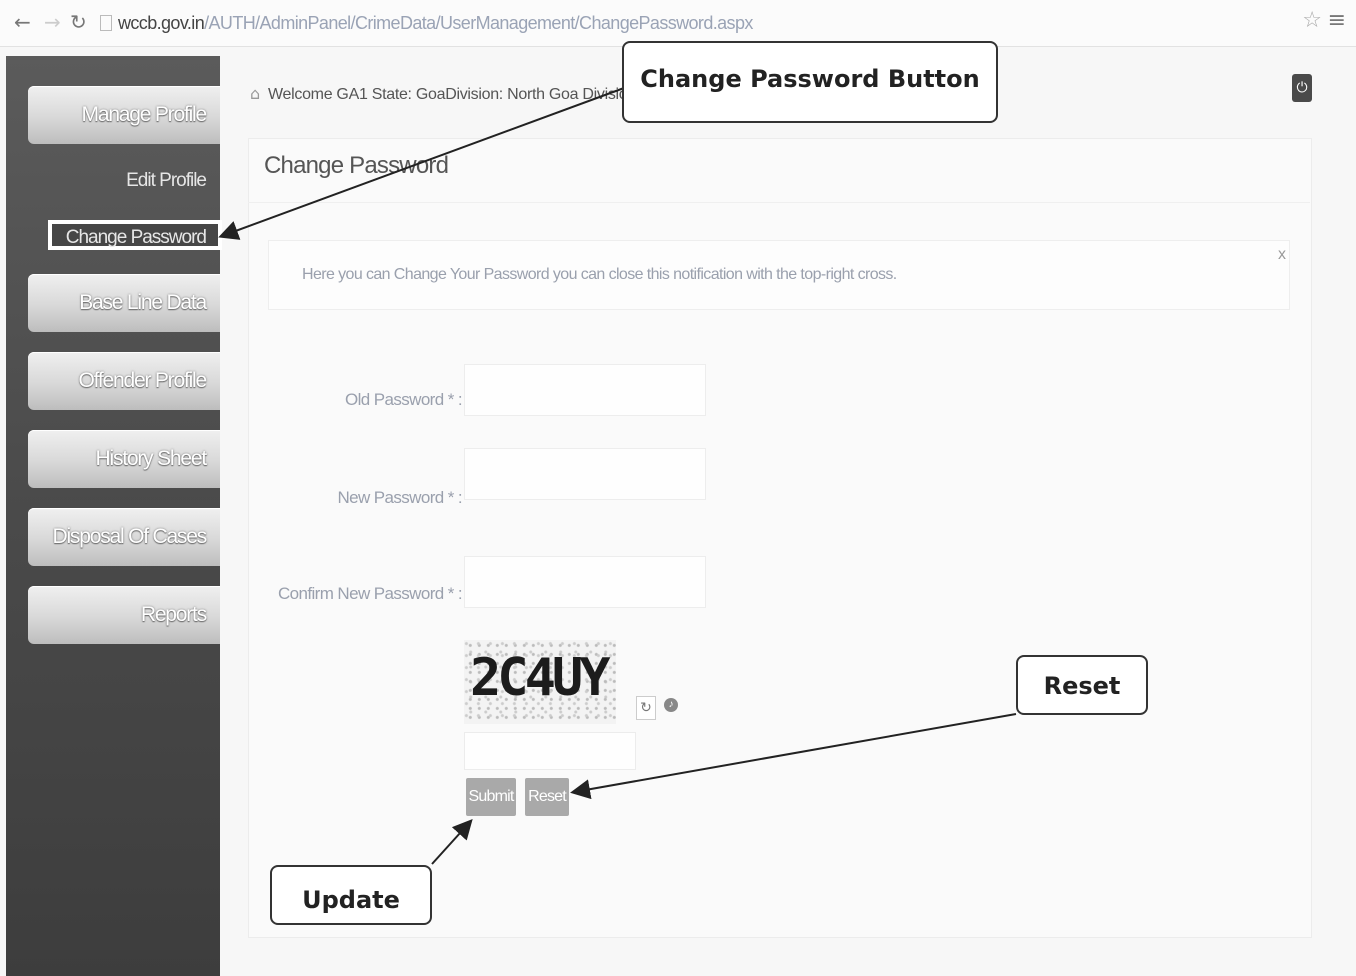 This screenshot has height=976, width=1356. What do you see at coordinates (124, 459) in the screenshot?
I see `sidebar-item-history-sheet: History Sheet` at bounding box center [124, 459].